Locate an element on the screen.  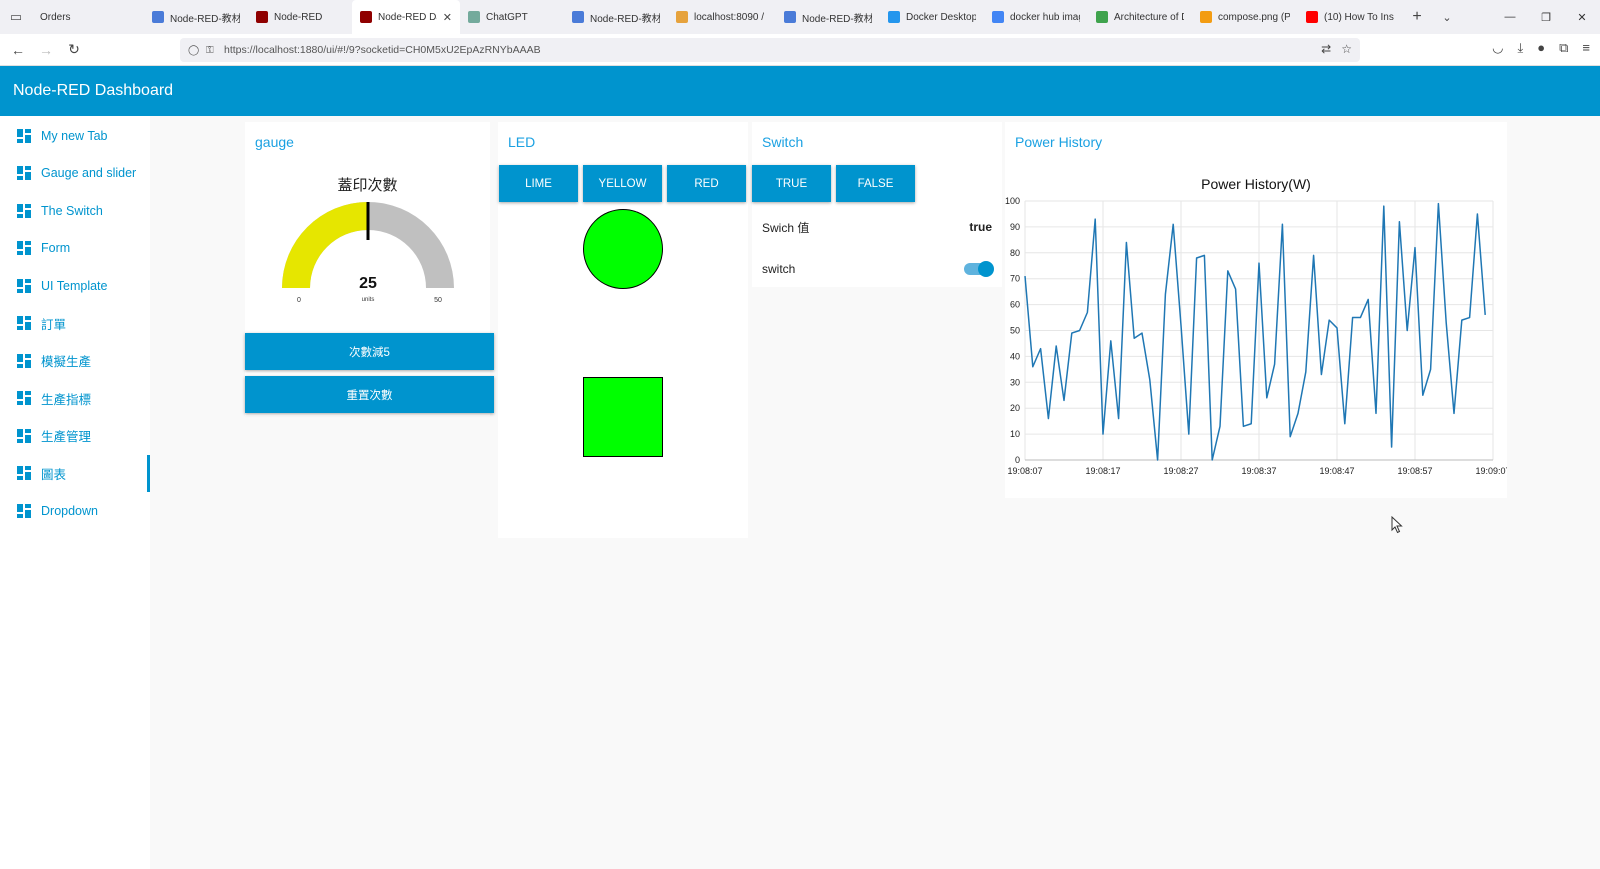
sidebar-item: 圖表 is located at coordinates (75, 473).